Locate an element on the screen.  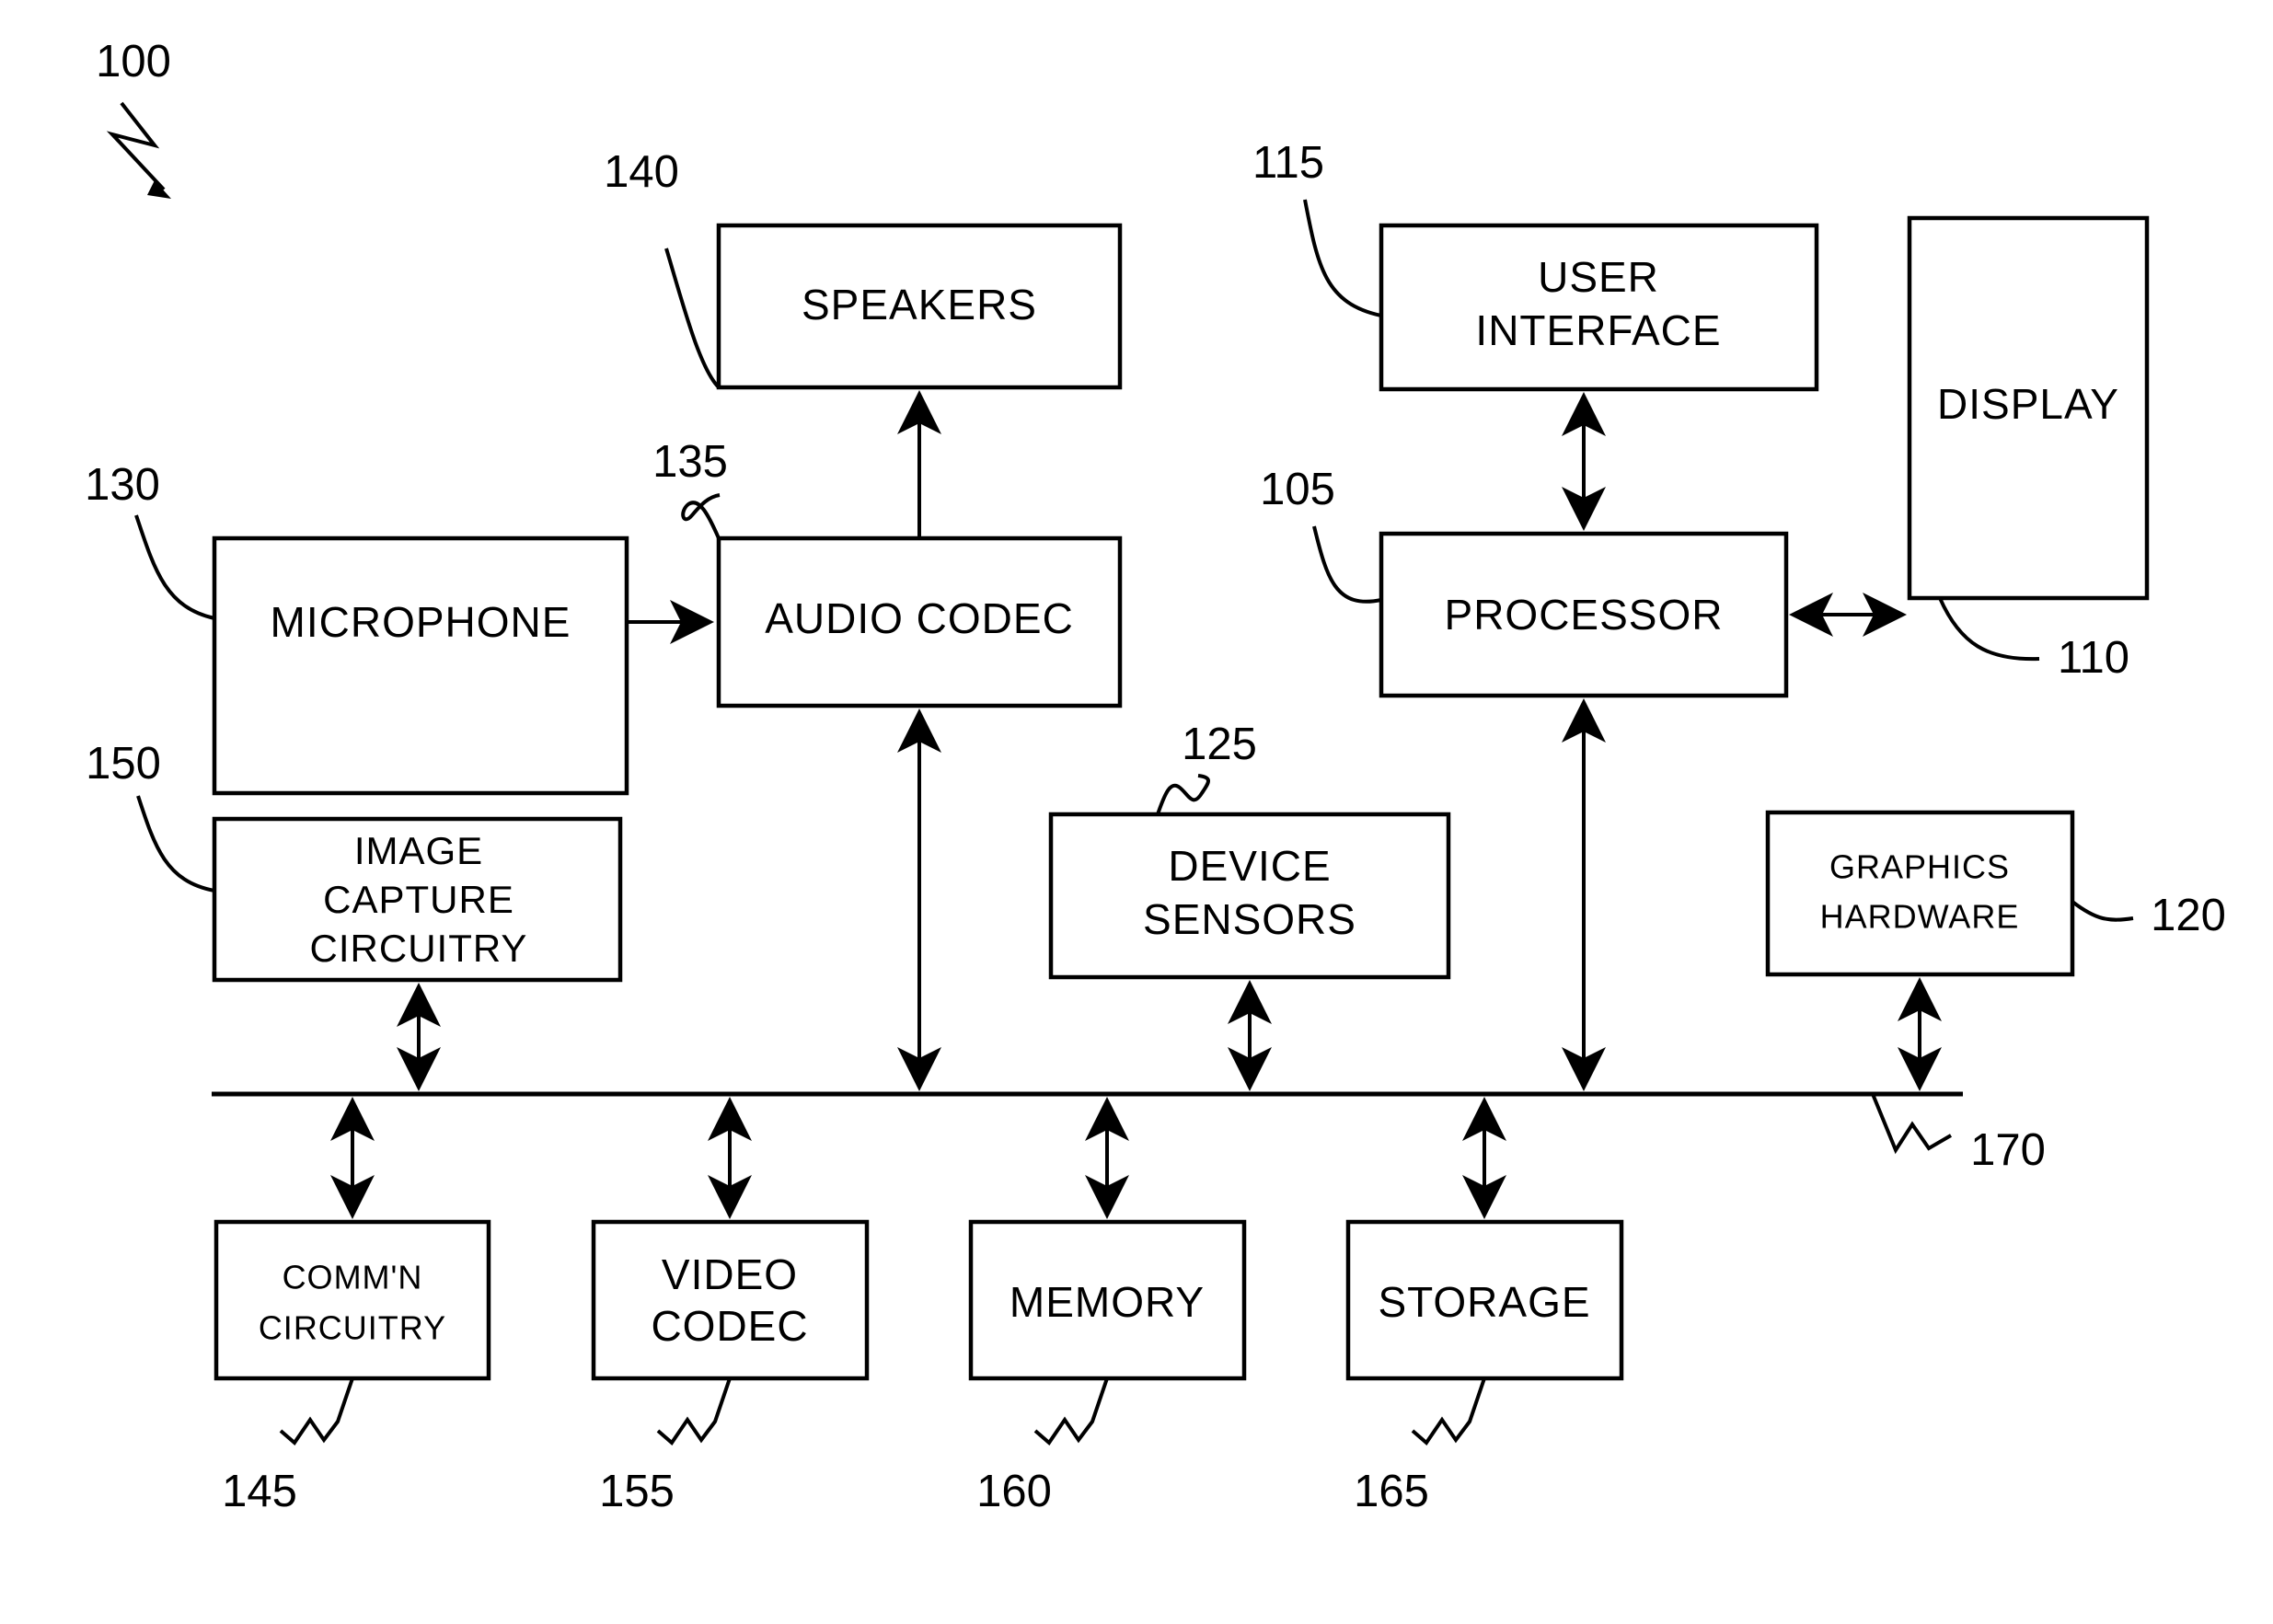
video-codec-ref-label: 155 is located at coordinates (637, 1491).